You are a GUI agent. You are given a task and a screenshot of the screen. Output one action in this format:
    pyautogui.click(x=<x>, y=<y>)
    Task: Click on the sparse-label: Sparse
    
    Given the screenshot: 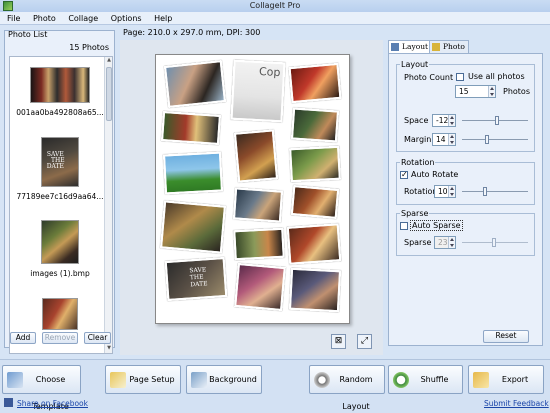 What is the action you would take?
    pyautogui.click(x=418, y=242)
    